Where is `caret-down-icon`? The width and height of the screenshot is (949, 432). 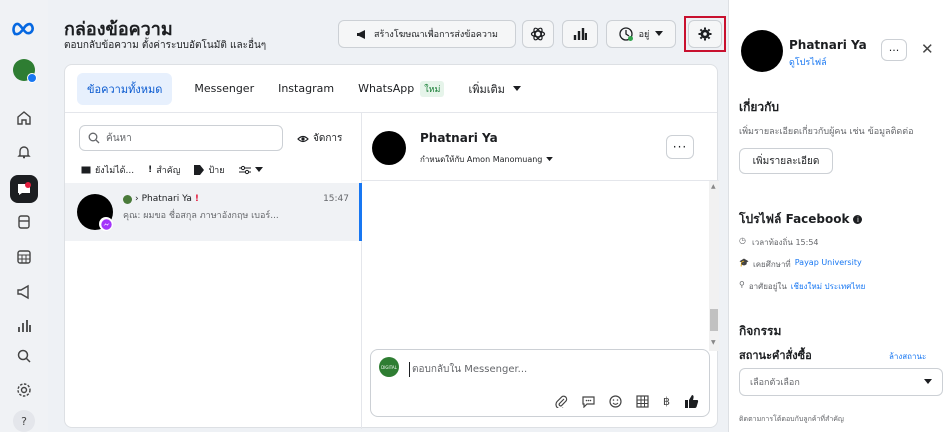
caret-down-icon is located at coordinates (550, 159).